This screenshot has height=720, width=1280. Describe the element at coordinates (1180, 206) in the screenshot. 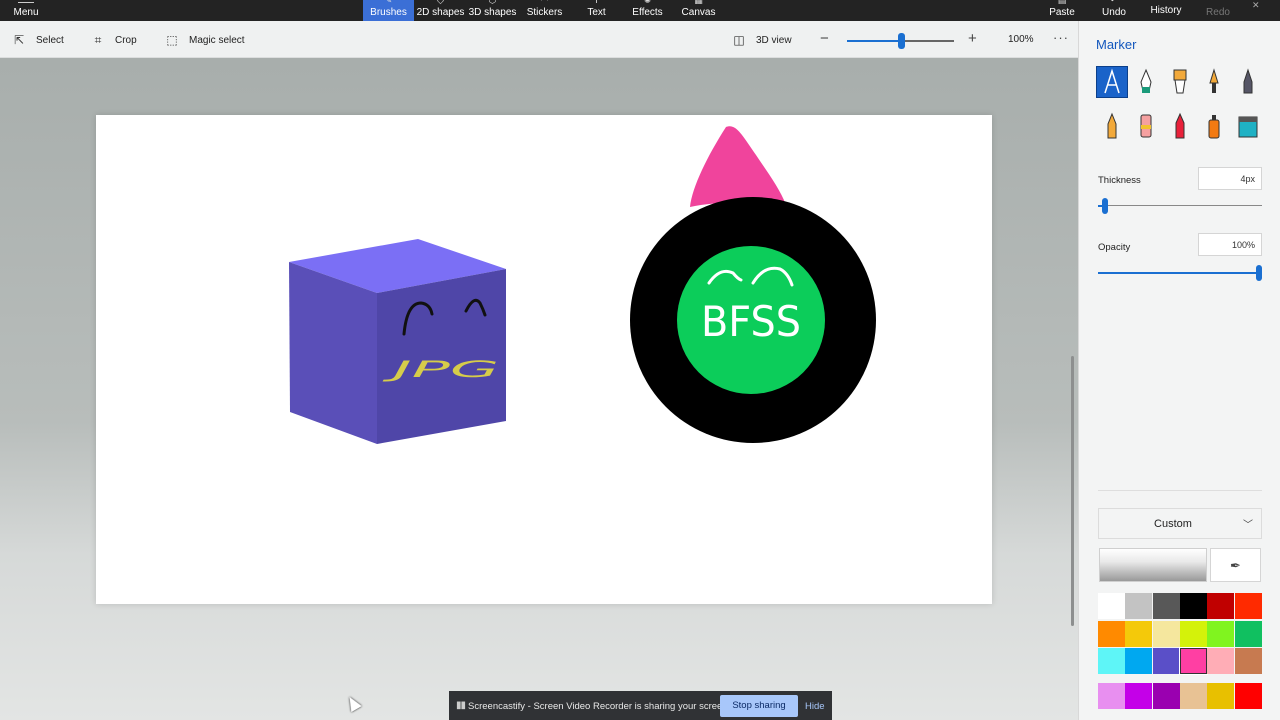

I see `thickness-slider` at that location.